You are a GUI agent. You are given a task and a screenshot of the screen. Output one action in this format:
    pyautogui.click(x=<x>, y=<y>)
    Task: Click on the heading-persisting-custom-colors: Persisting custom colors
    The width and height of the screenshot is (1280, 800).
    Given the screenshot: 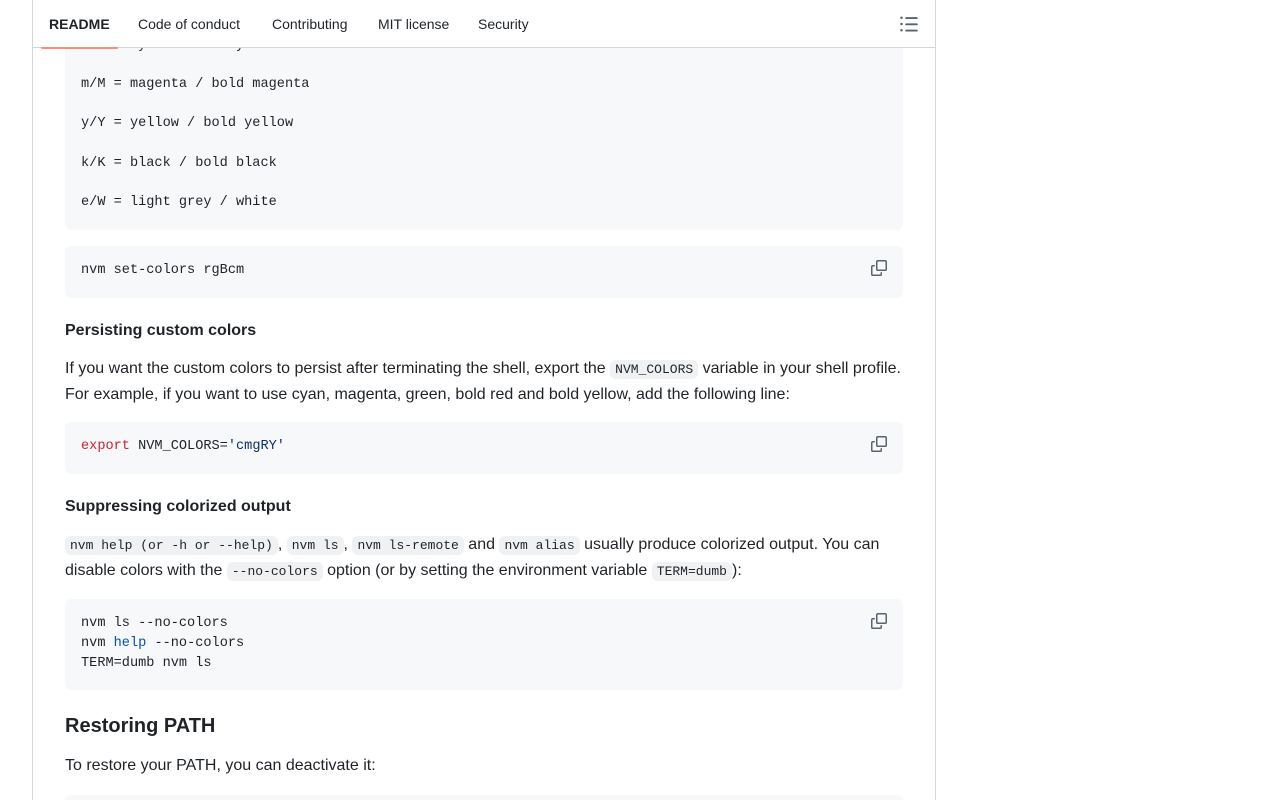 What is the action you would take?
    pyautogui.click(x=161, y=330)
    